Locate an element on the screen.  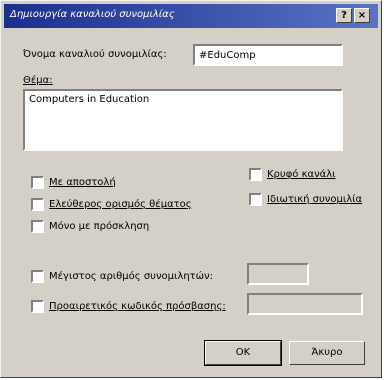
cancel-button: Άκυρο is located at coordinates (327, 353).